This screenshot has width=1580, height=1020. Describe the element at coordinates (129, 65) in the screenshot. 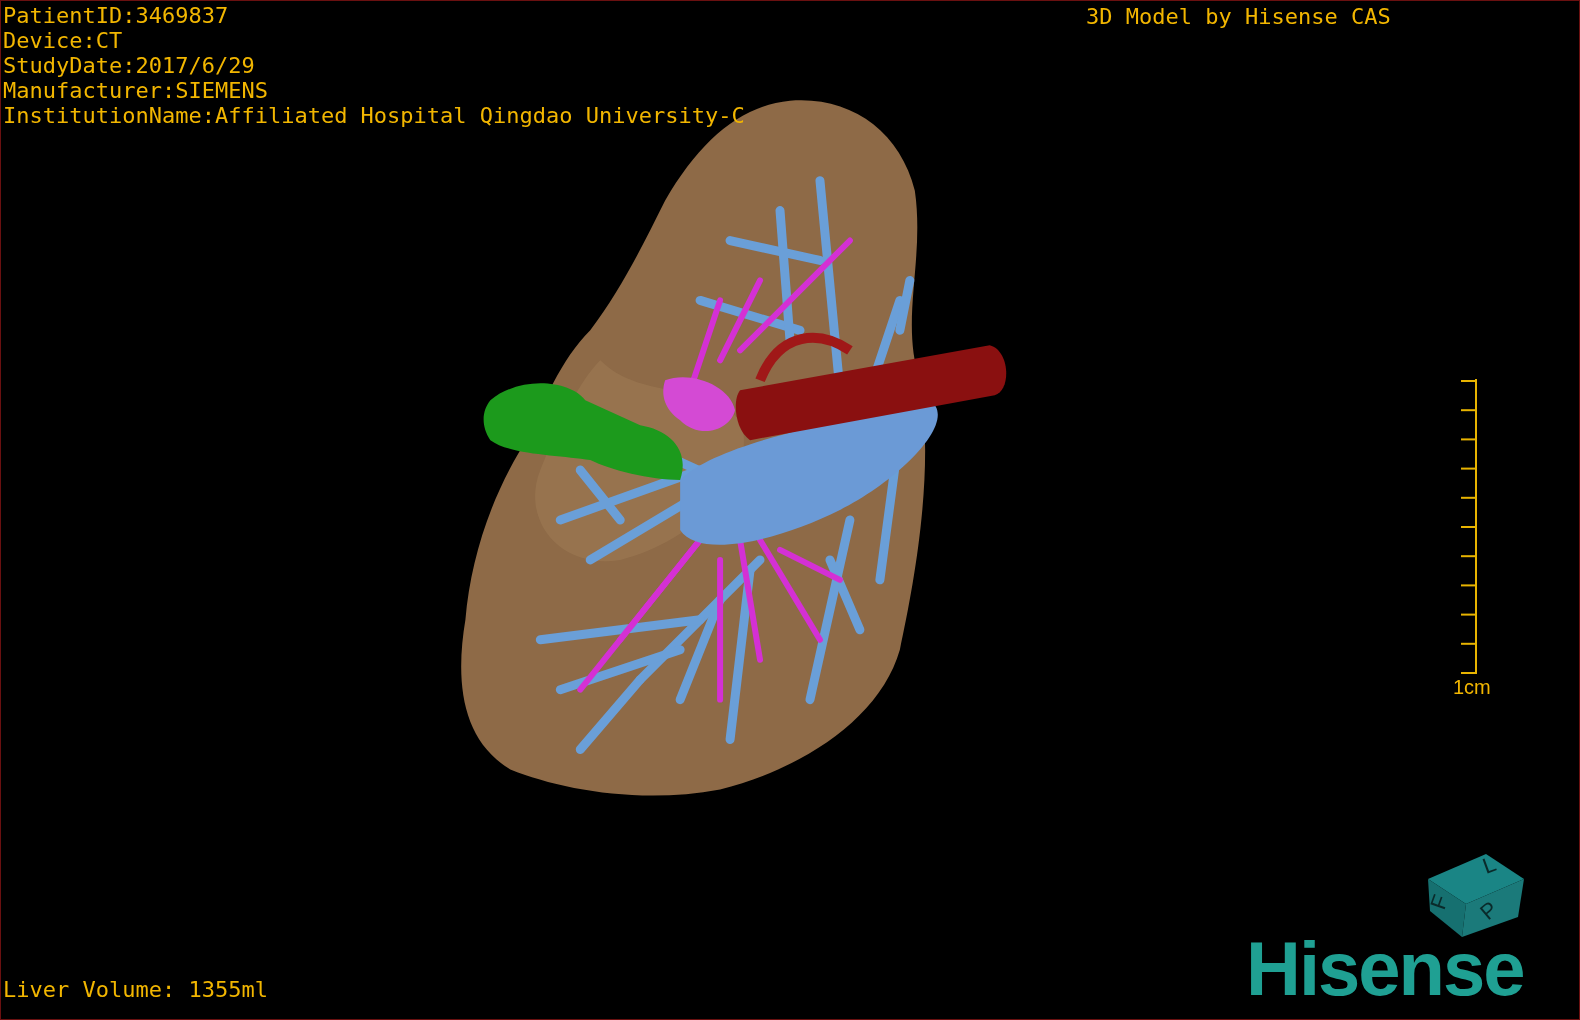

I see `patient-info-text: StudyDate:2017/6/29` at that location.